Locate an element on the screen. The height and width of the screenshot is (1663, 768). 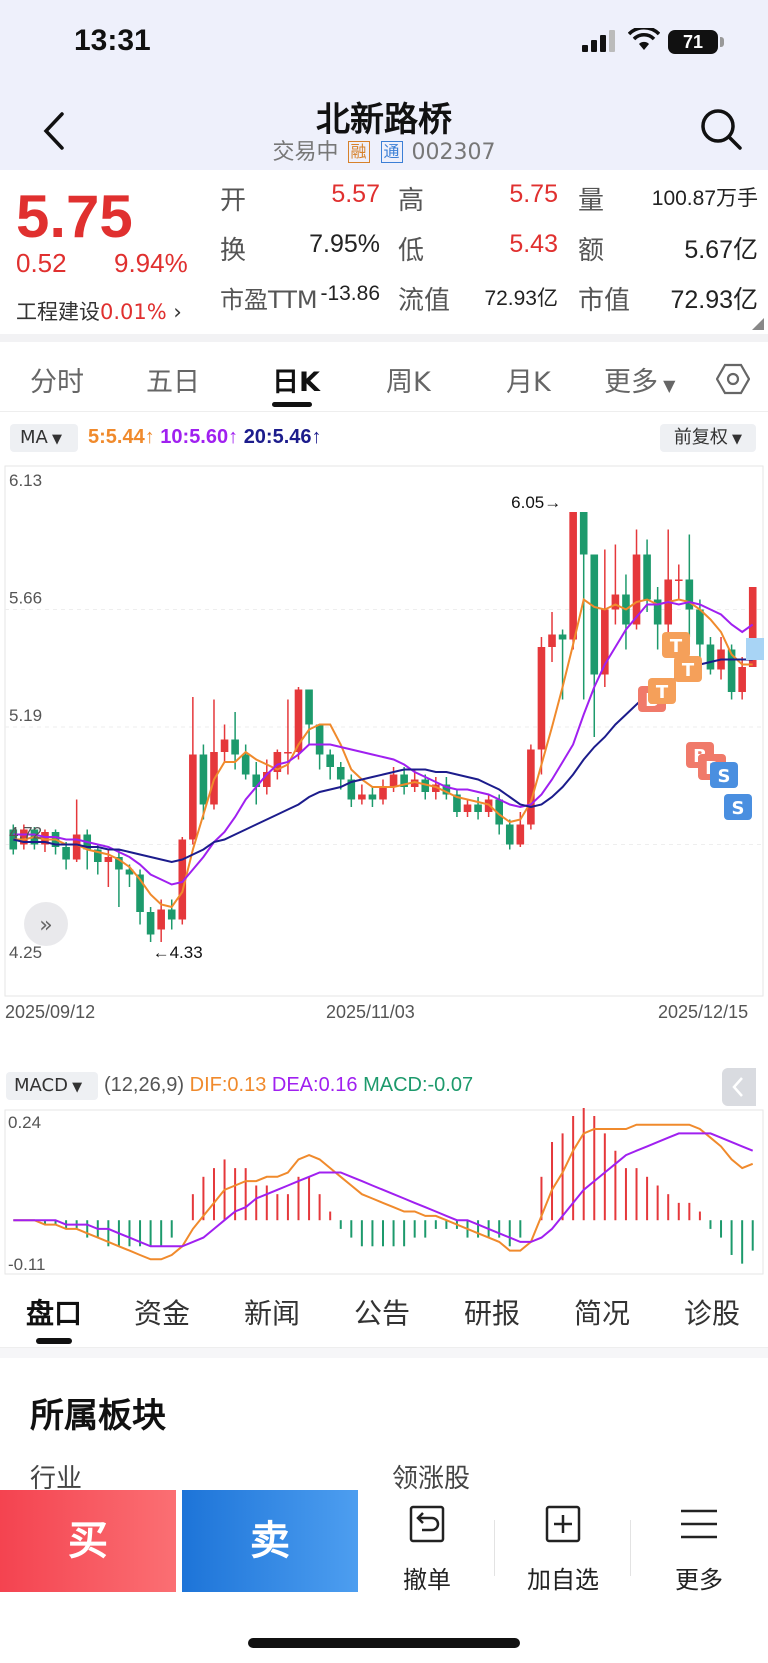
last-price: 5.75 is located at coordinates (74, 216).